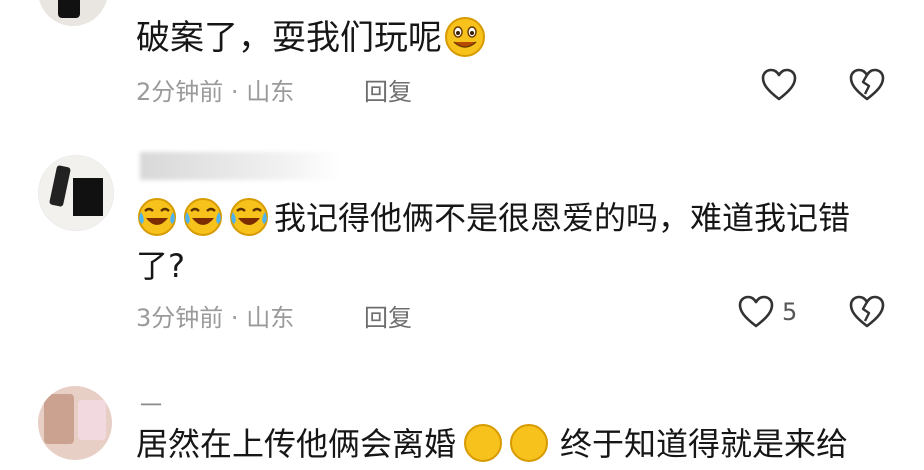 This screenshot has width=924, height=470. What do you see at coordinates (313, 38) in the screenshot?
I see `comment-text: 破案了，耍我们玩呢` at bounding box center [313, 38].